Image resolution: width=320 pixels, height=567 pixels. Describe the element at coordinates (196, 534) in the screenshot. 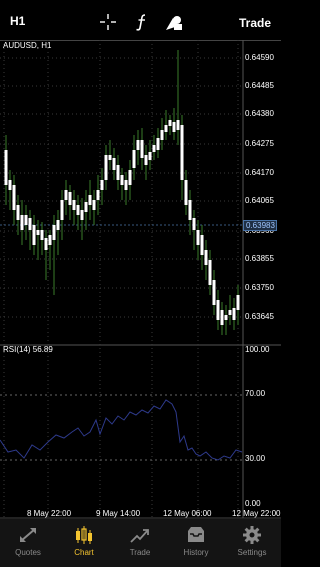

I see `history-icon` at that location.